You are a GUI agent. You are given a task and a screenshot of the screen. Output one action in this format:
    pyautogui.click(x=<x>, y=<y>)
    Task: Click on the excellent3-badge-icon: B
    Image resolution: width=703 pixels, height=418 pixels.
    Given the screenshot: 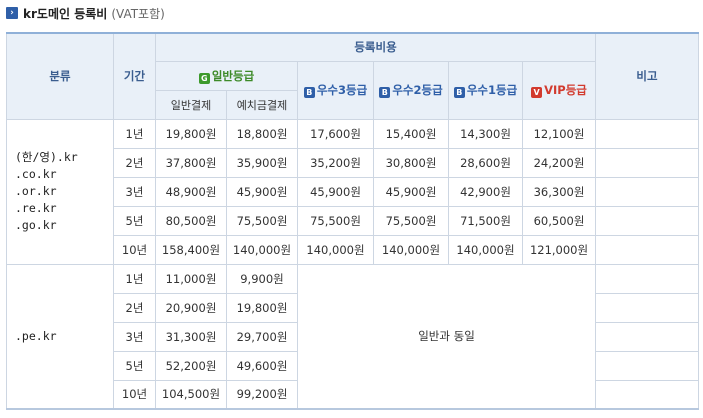 What is the action you would take?
    pyautogui.click(x=309, y=92)
    